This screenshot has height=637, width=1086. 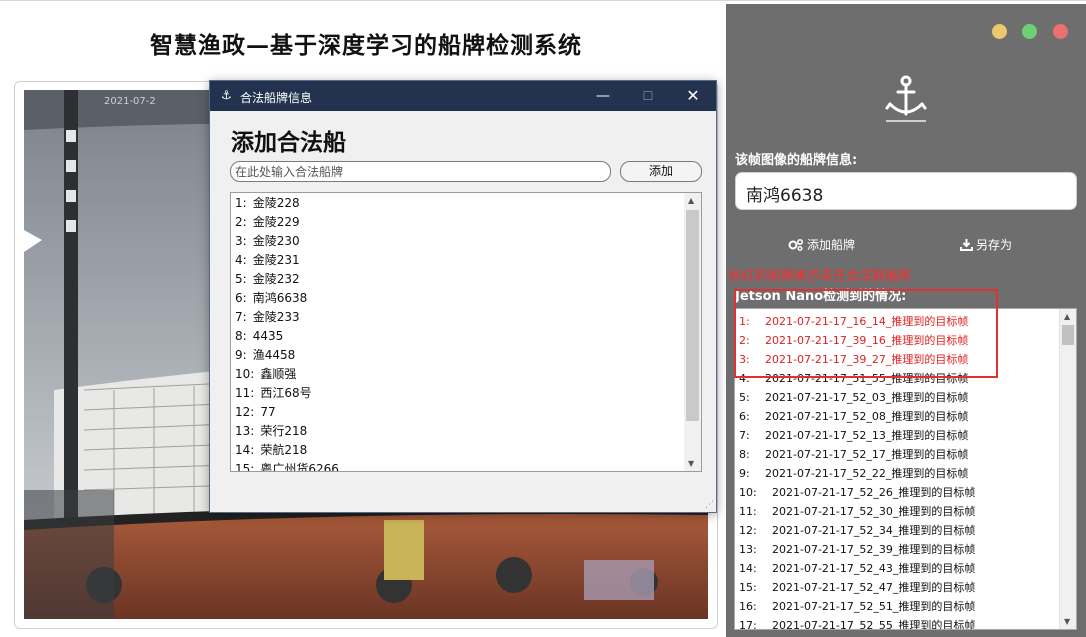 What do you see at coordinates (874, 492) in the screenshot?
I see `frame-name: 2021-07-21-17_52_26_推理到的目标帧` at bounding box center [874, 492].